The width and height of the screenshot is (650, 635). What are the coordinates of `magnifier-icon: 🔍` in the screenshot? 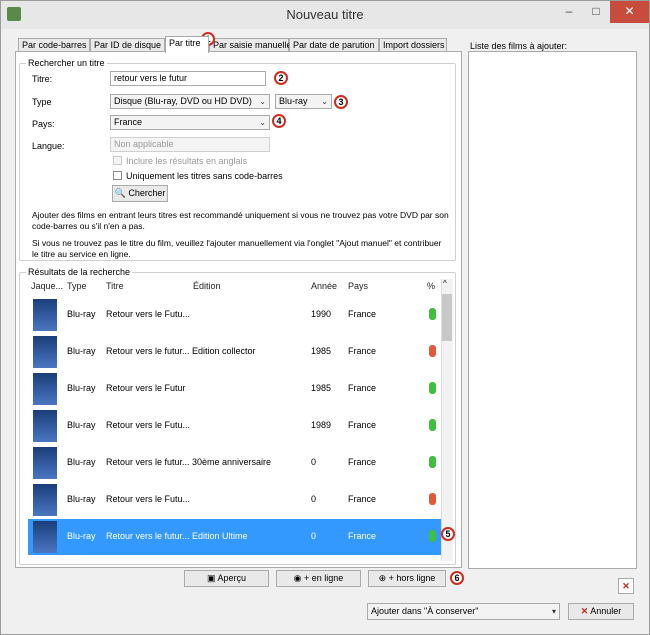 It's located at (120, 193).